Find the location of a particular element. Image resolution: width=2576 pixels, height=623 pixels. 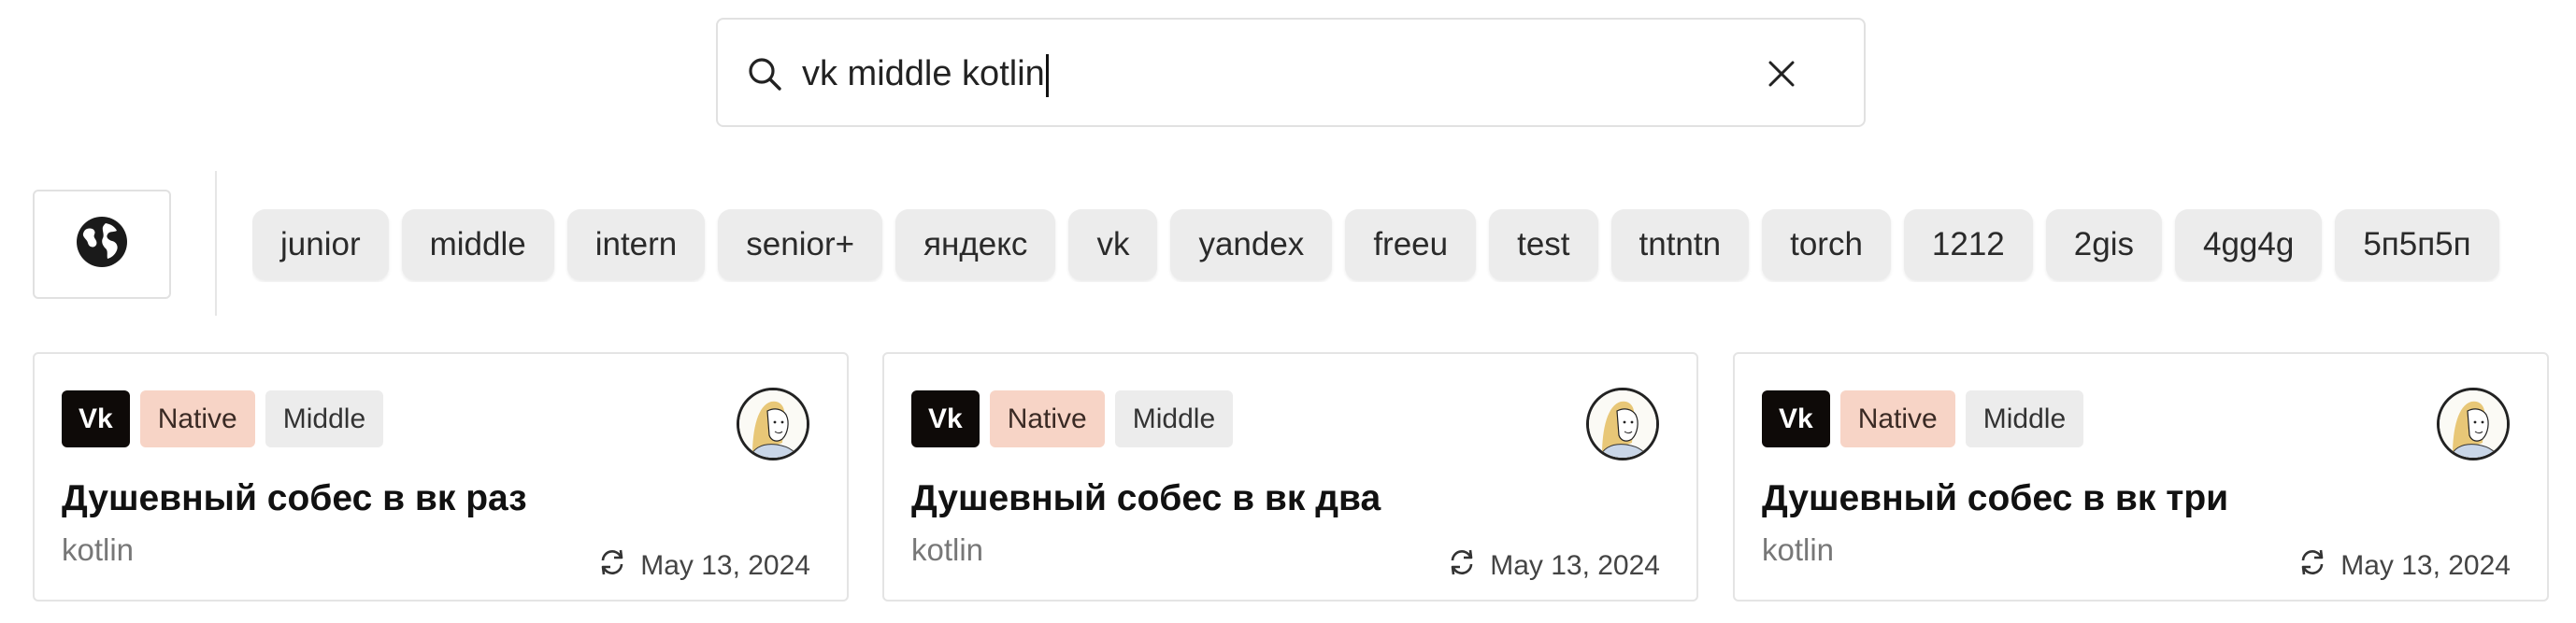

tag-chip: intern is located at coordinates (636, 245).